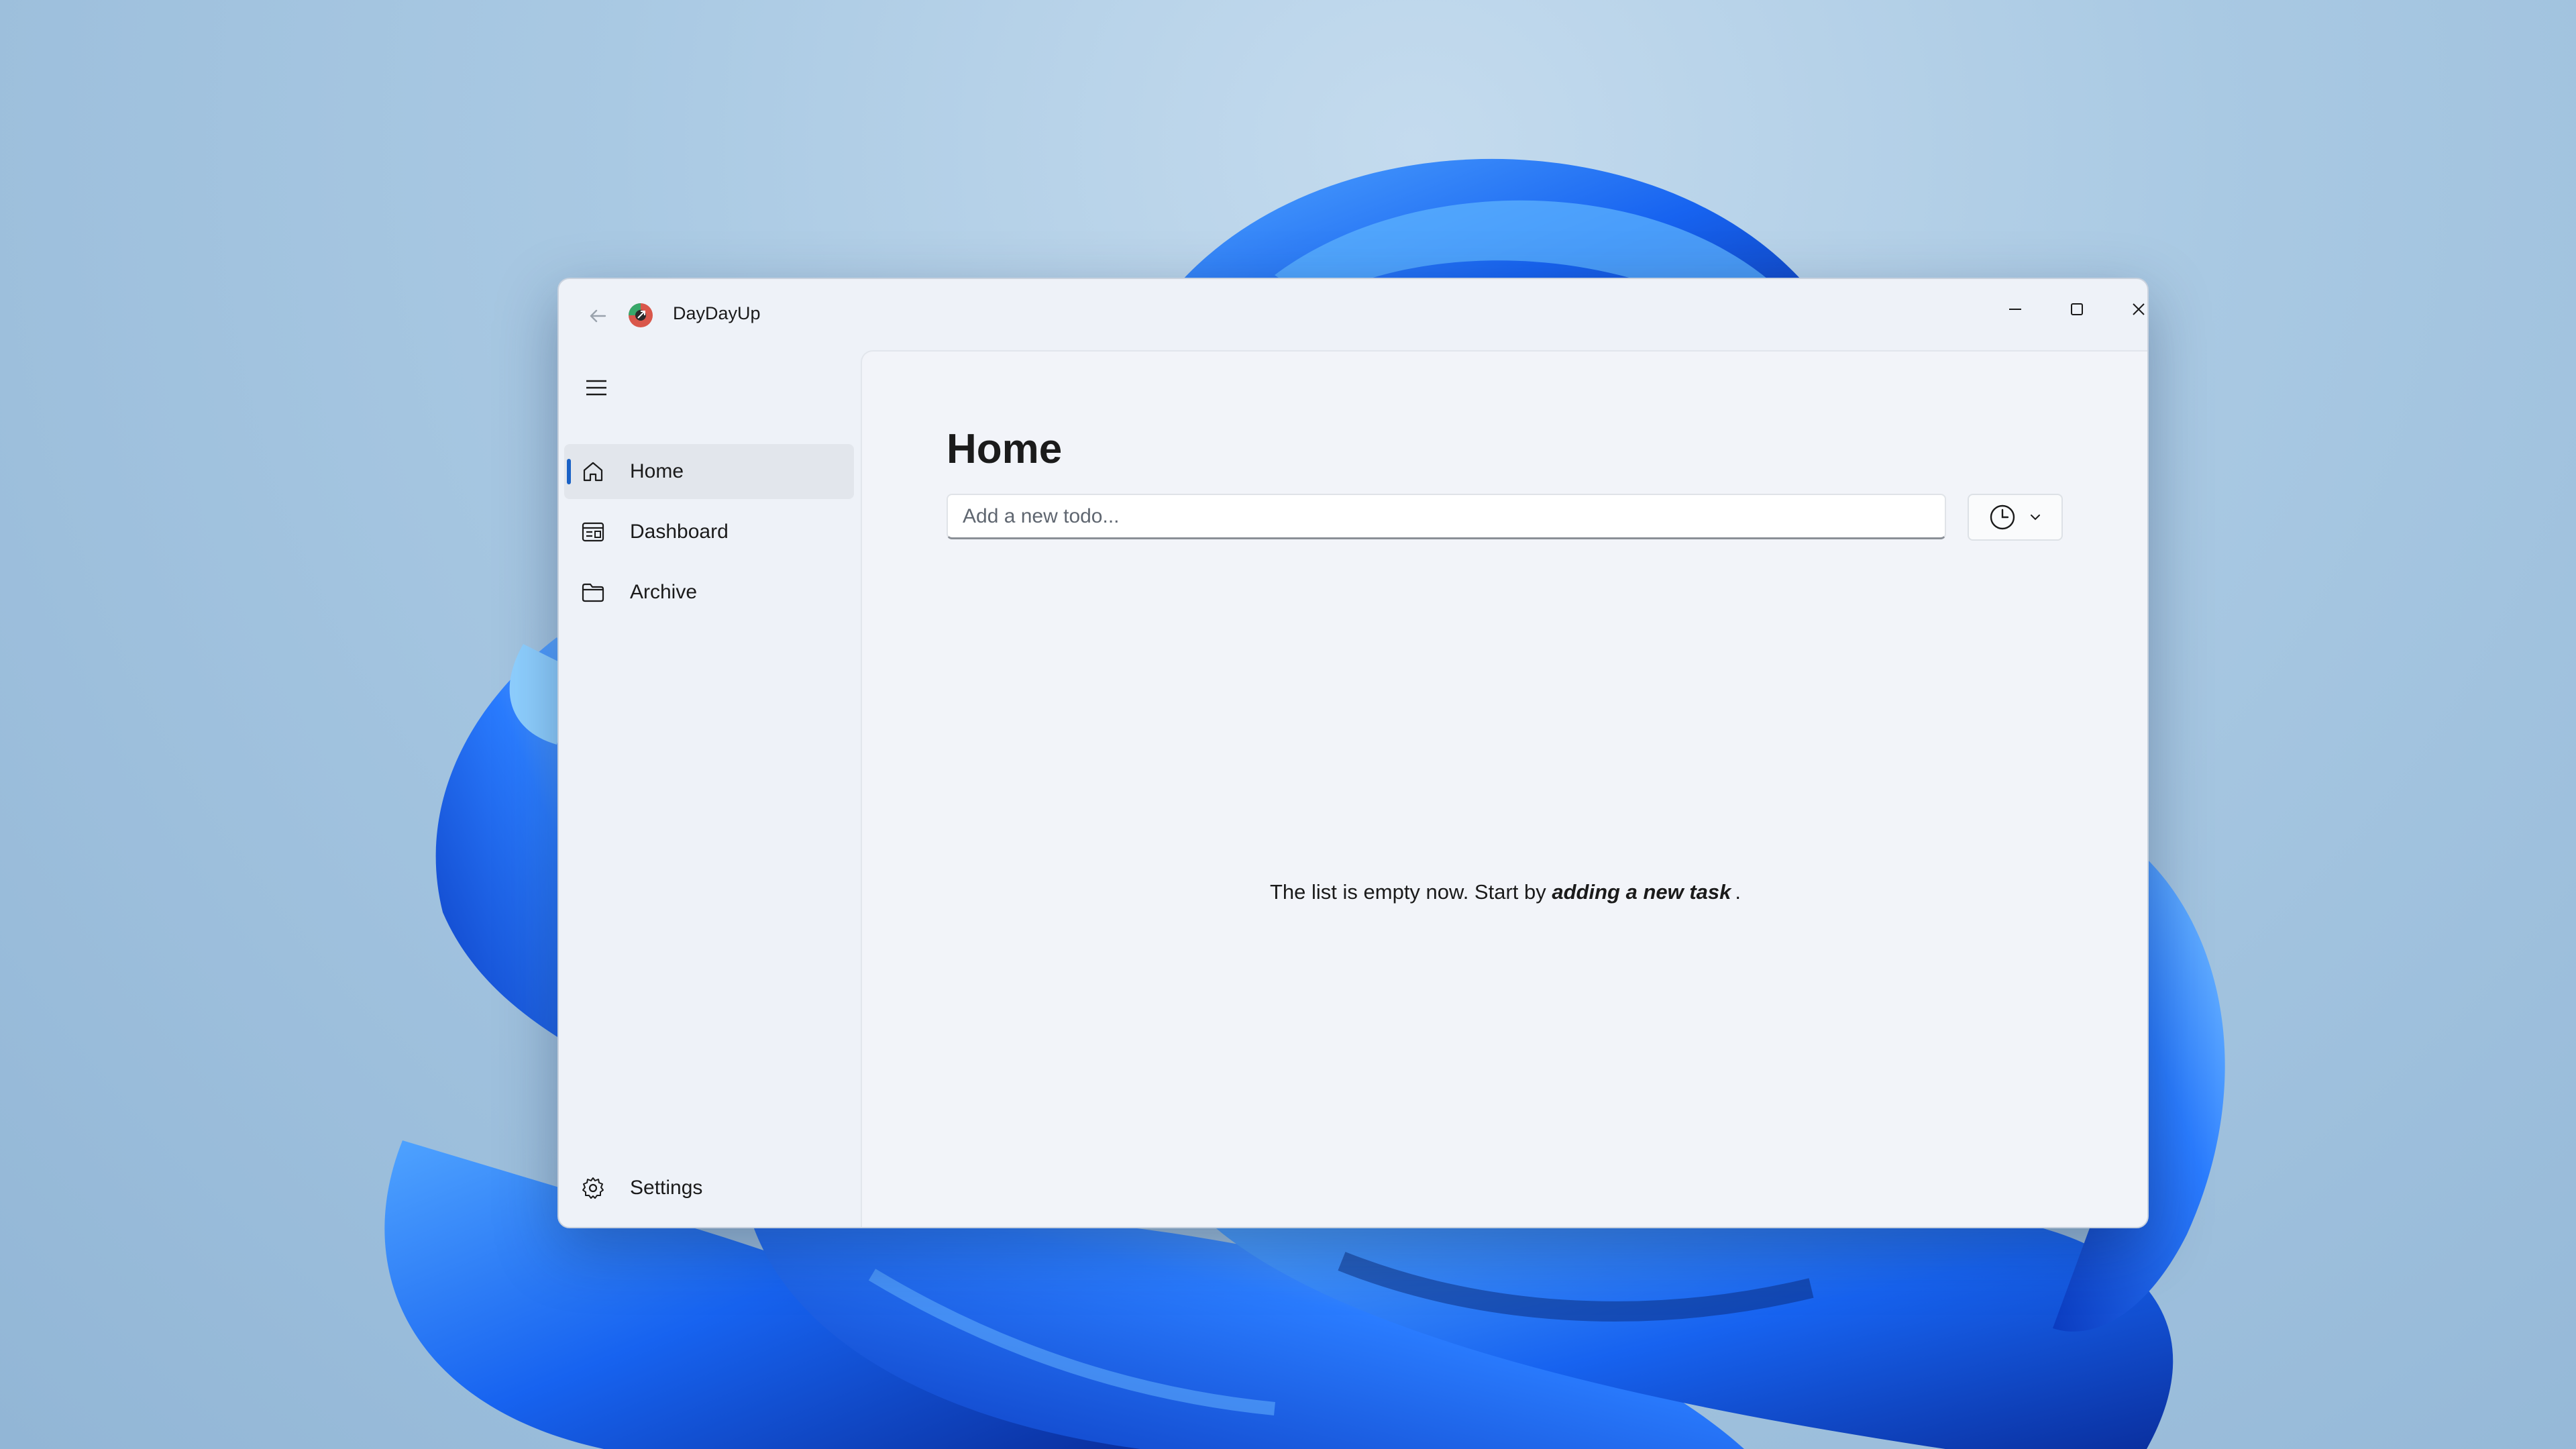 Image resolution: width=2576 pixels, height=1449 pixels. I want to click on maximize-button, so click(2077, 309).